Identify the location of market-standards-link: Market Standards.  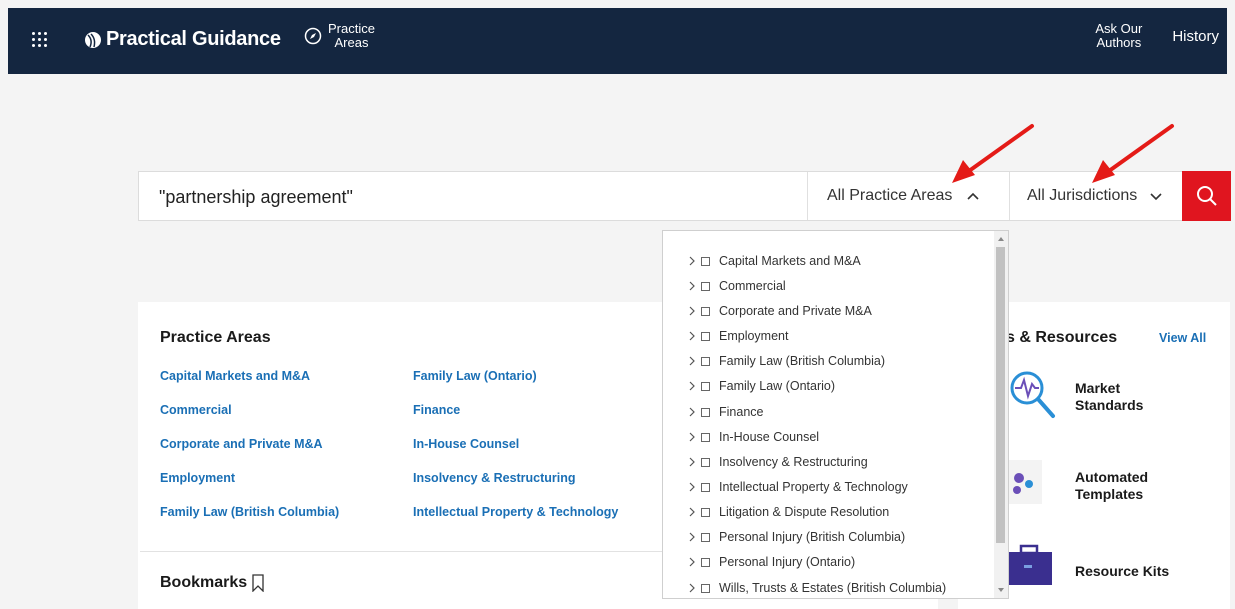
(1109, 397).